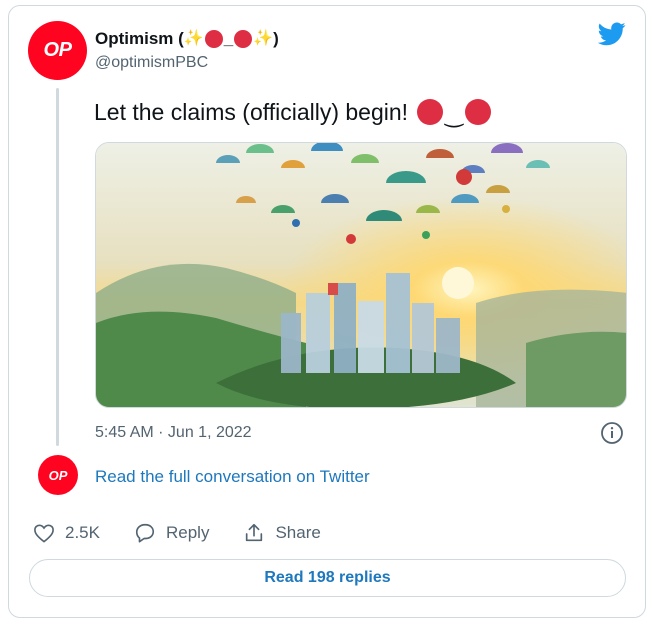 The width and height of the screenshot is (652, 627). What do you see at coordinates (187, 532) in the screenshot?
I see `reply-label: Reply` at bounding box center [187, 532].